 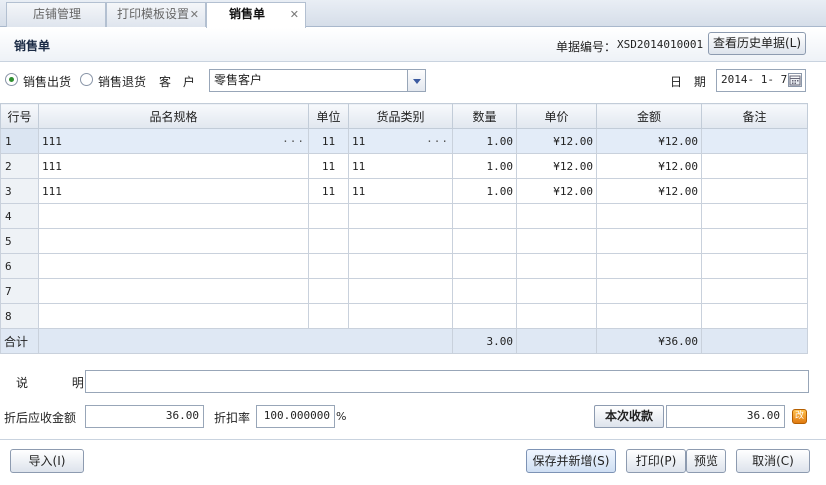 I want to click on radio-sales-out-label: 销售出货, so click(x=47, y=81).